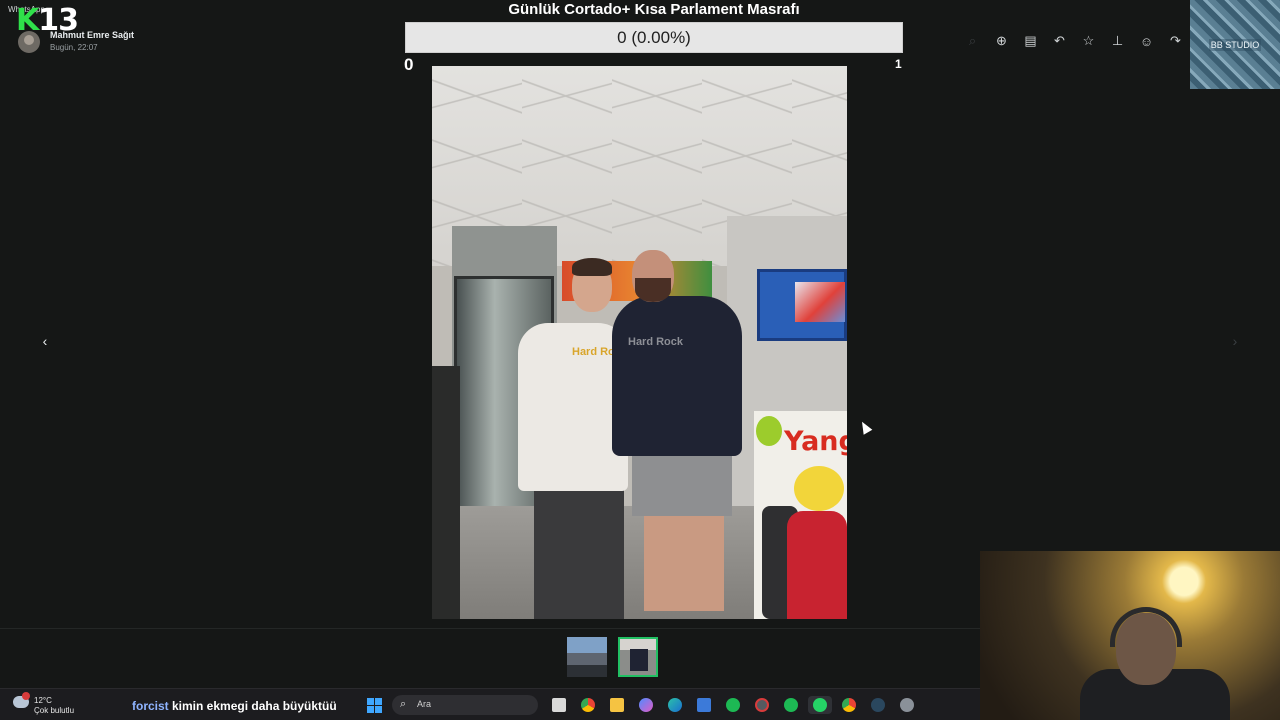 The height and width of the screenshot is (720, 1280). Describe the element at coordinates (677, 376) in the screenshot. I see `person-2-torso` at that location.